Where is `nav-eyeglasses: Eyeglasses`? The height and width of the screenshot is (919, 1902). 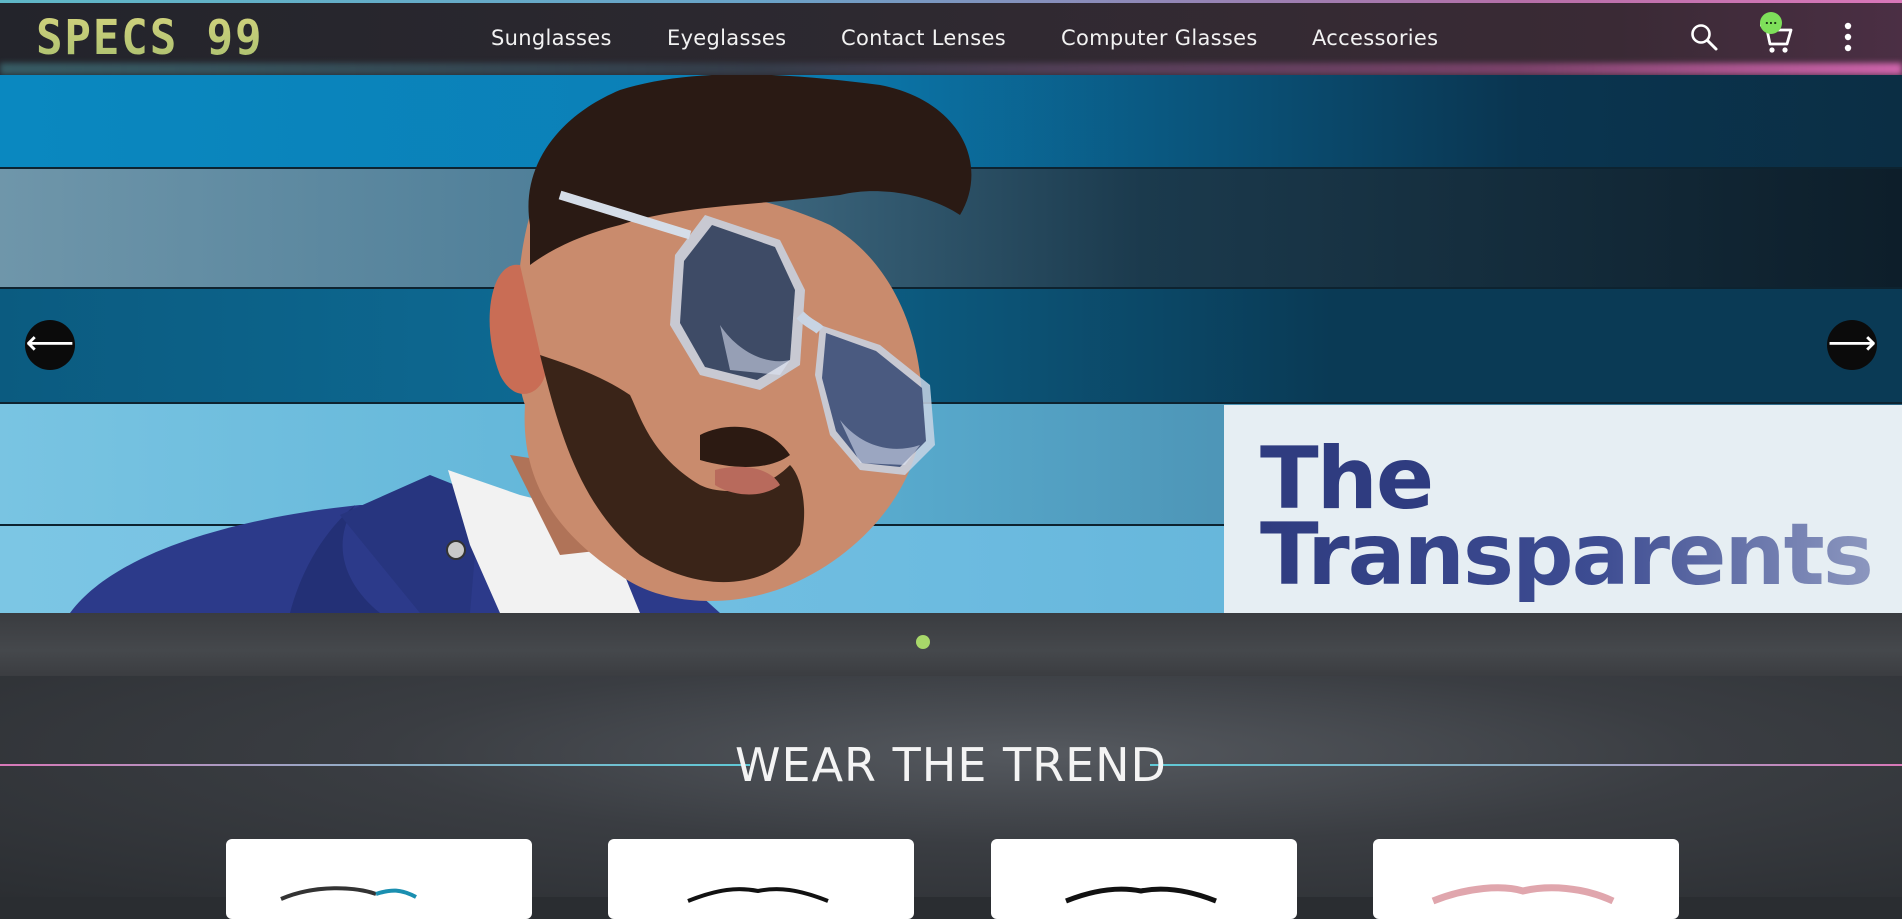 nav-eyeglasses: Eyeglasses is located at coordinates (726, 38).